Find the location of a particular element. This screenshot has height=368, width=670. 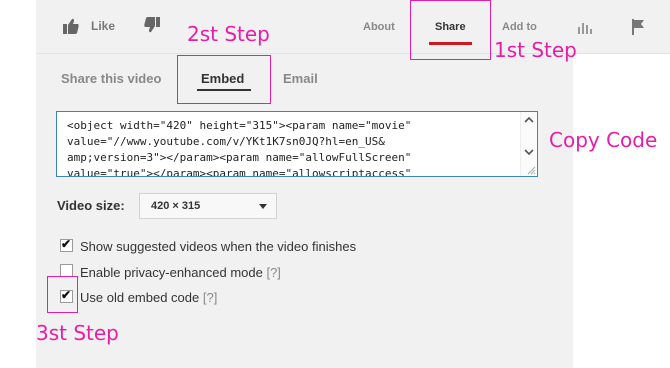

step3-highlight-box is located at coordinates (62, 294).